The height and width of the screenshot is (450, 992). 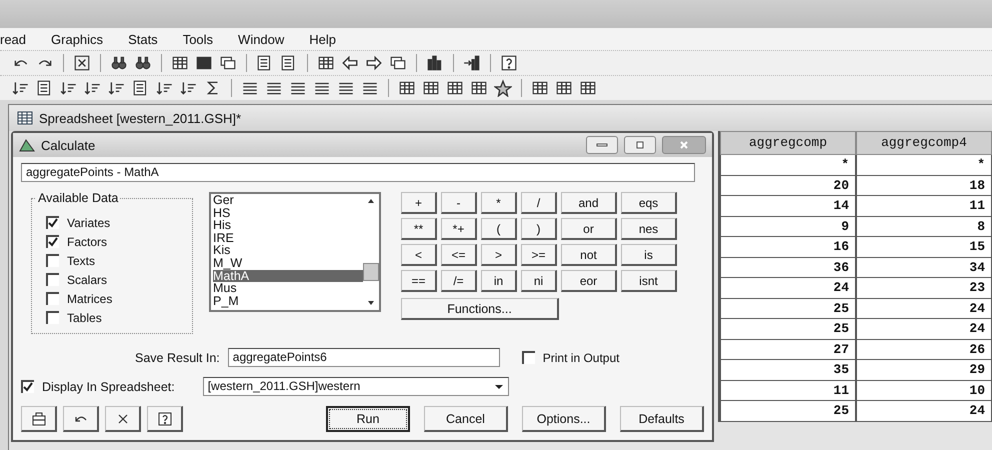 I want to click on close-box-icon, so click(x=82, y=63).